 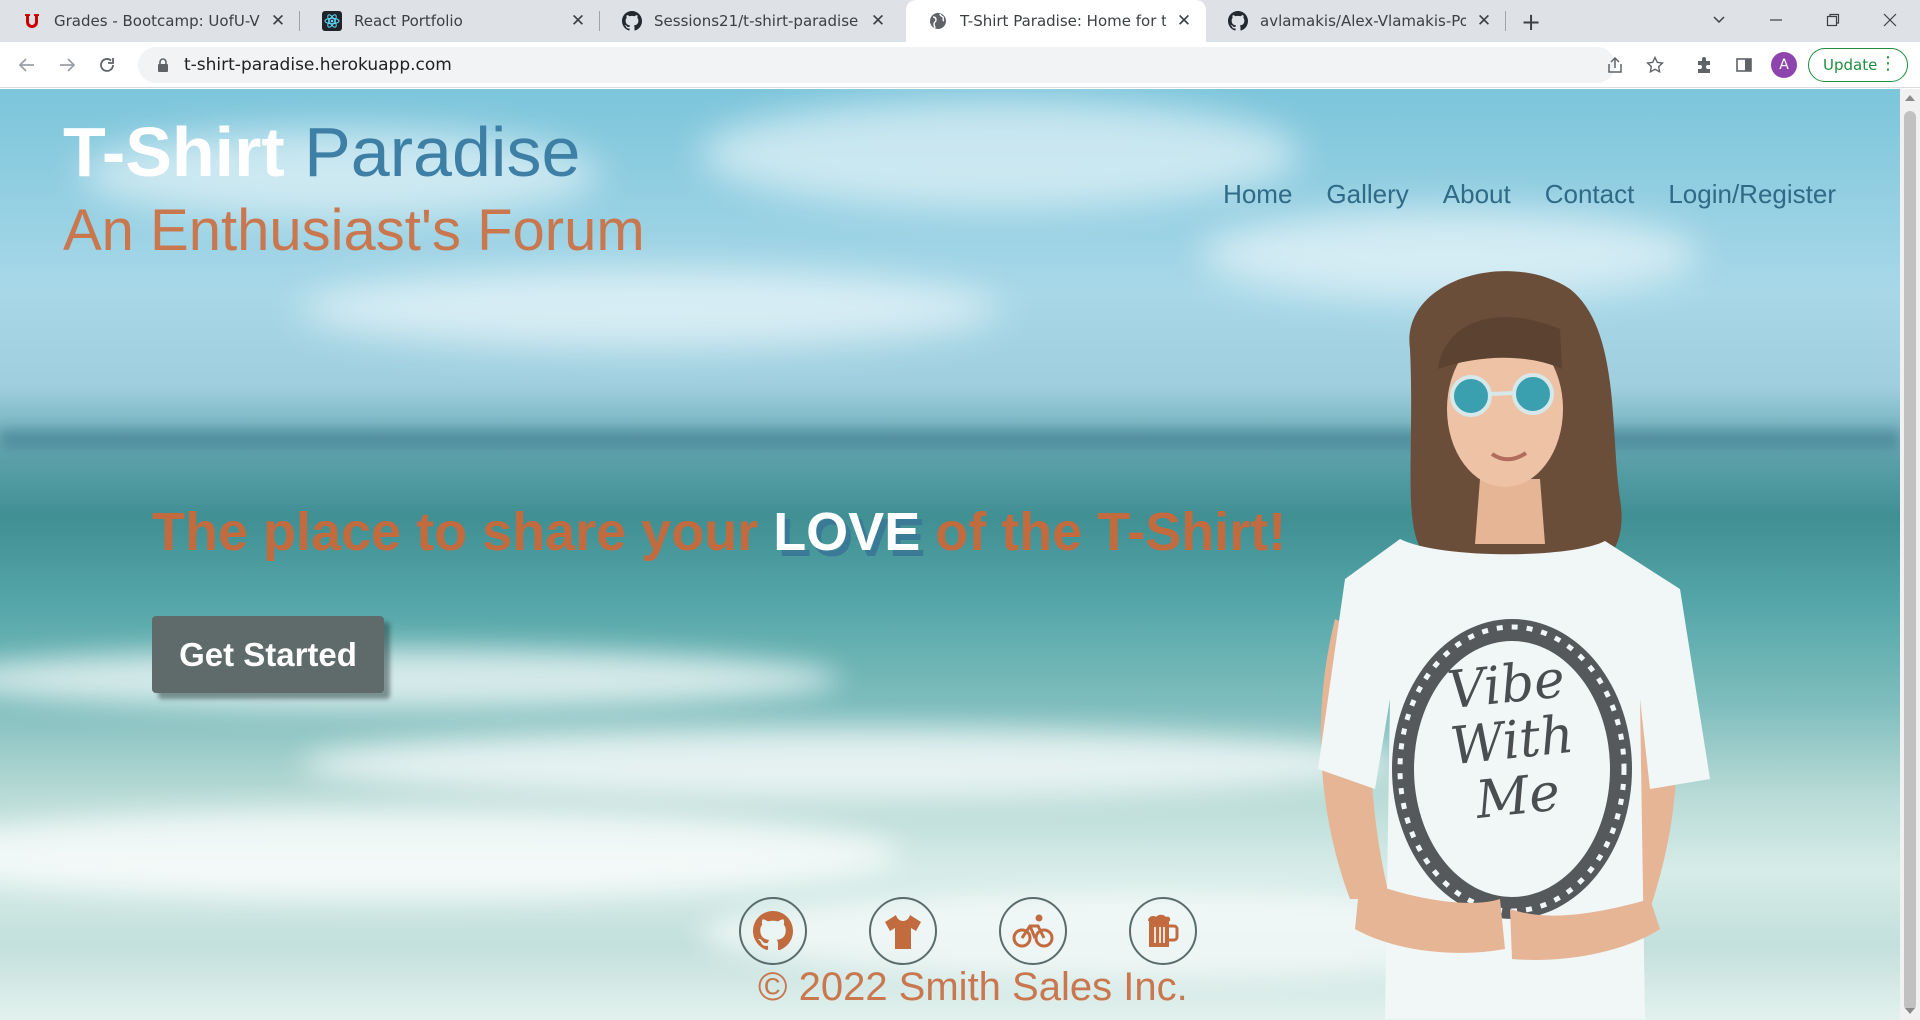 I want to click on tshirt-icon, so click(x=903, y=931).